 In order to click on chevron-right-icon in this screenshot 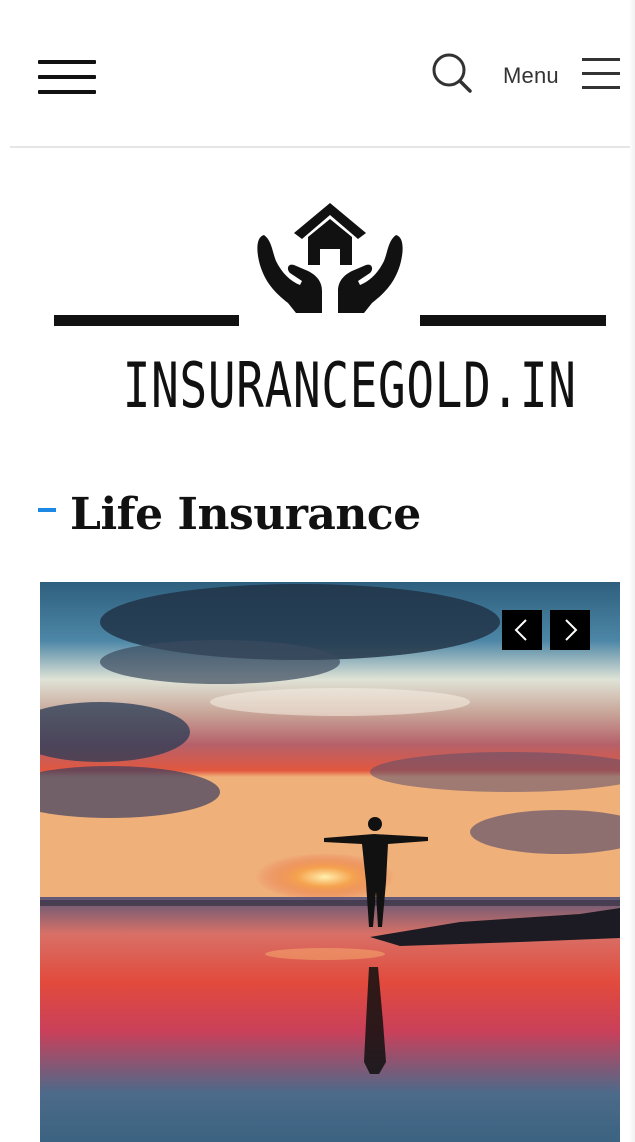, I will do `click(571, 630)`.